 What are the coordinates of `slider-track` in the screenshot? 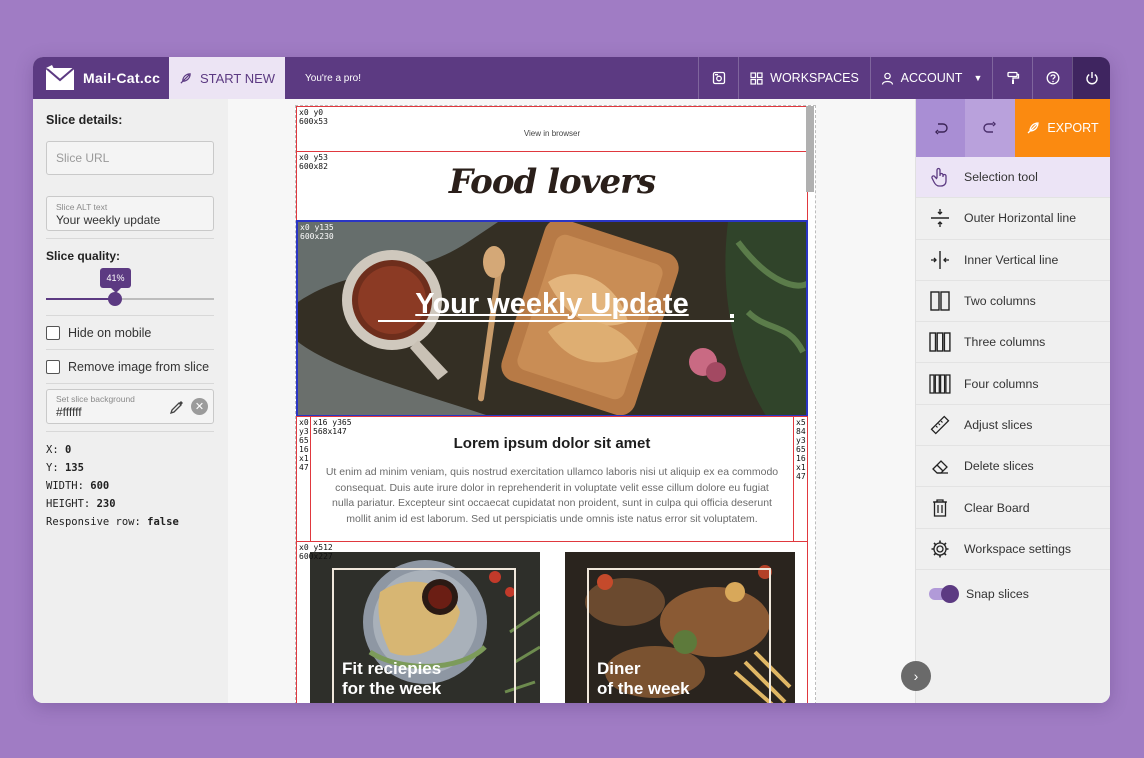 It's located at (130, 299).